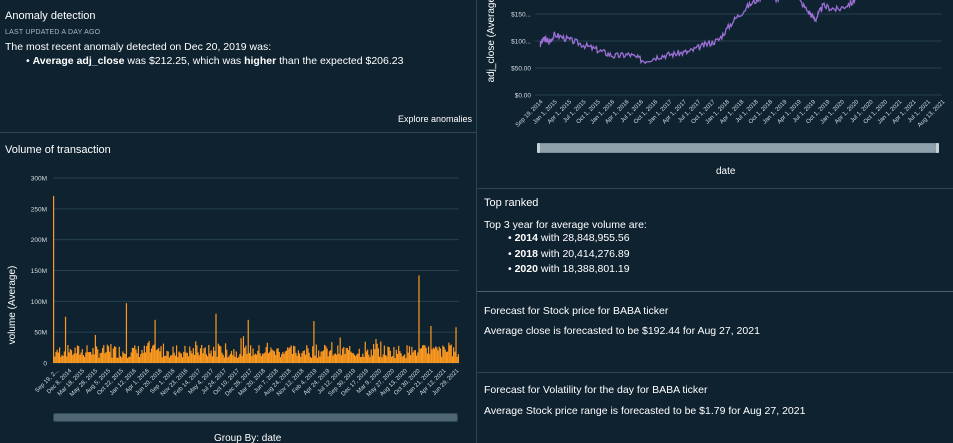 The image size is (953, 443). I want to click on volume-scrollbar-thumb, so click(255, 417).